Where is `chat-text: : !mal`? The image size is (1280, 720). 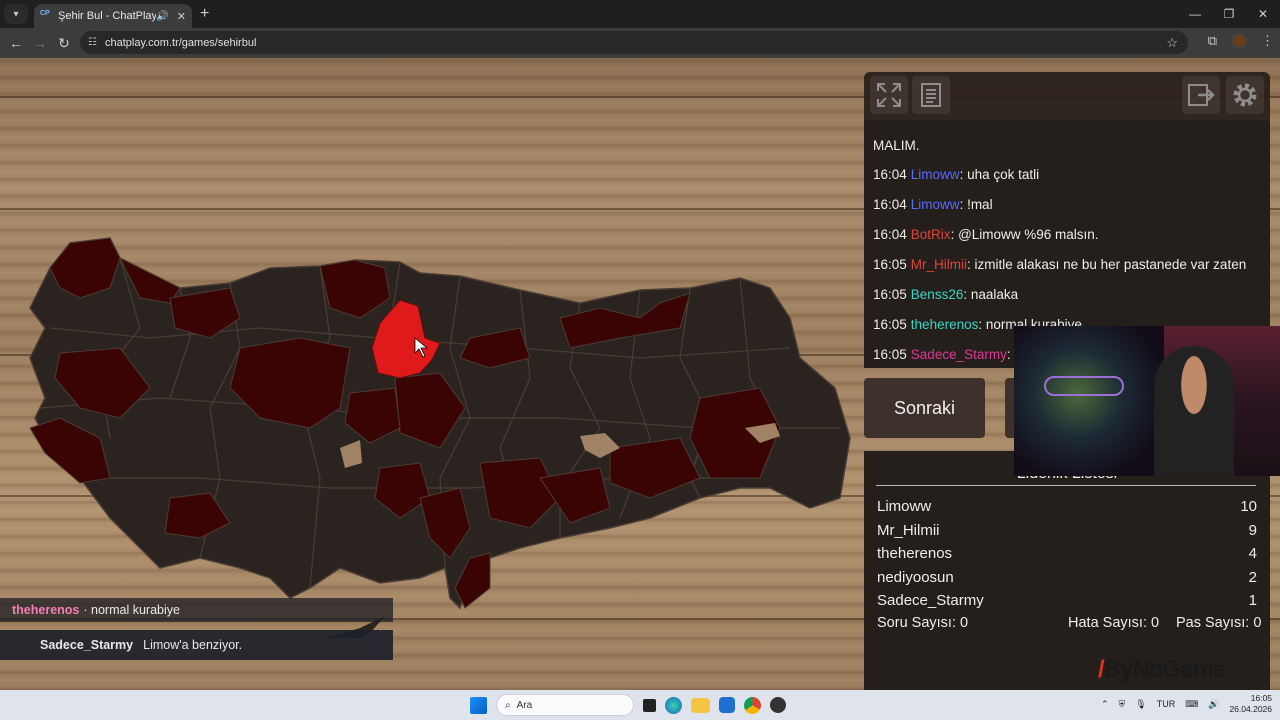 chat-text: : !mal is located at coordinates (976, 204).